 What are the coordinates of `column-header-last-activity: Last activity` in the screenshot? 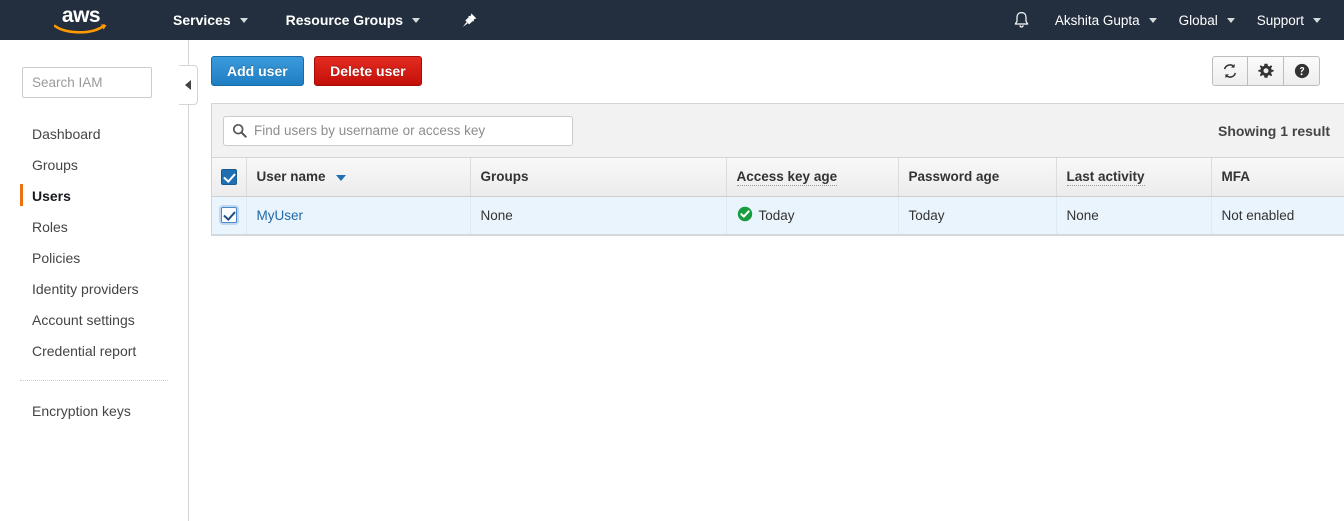 It's located at (1134, 177).